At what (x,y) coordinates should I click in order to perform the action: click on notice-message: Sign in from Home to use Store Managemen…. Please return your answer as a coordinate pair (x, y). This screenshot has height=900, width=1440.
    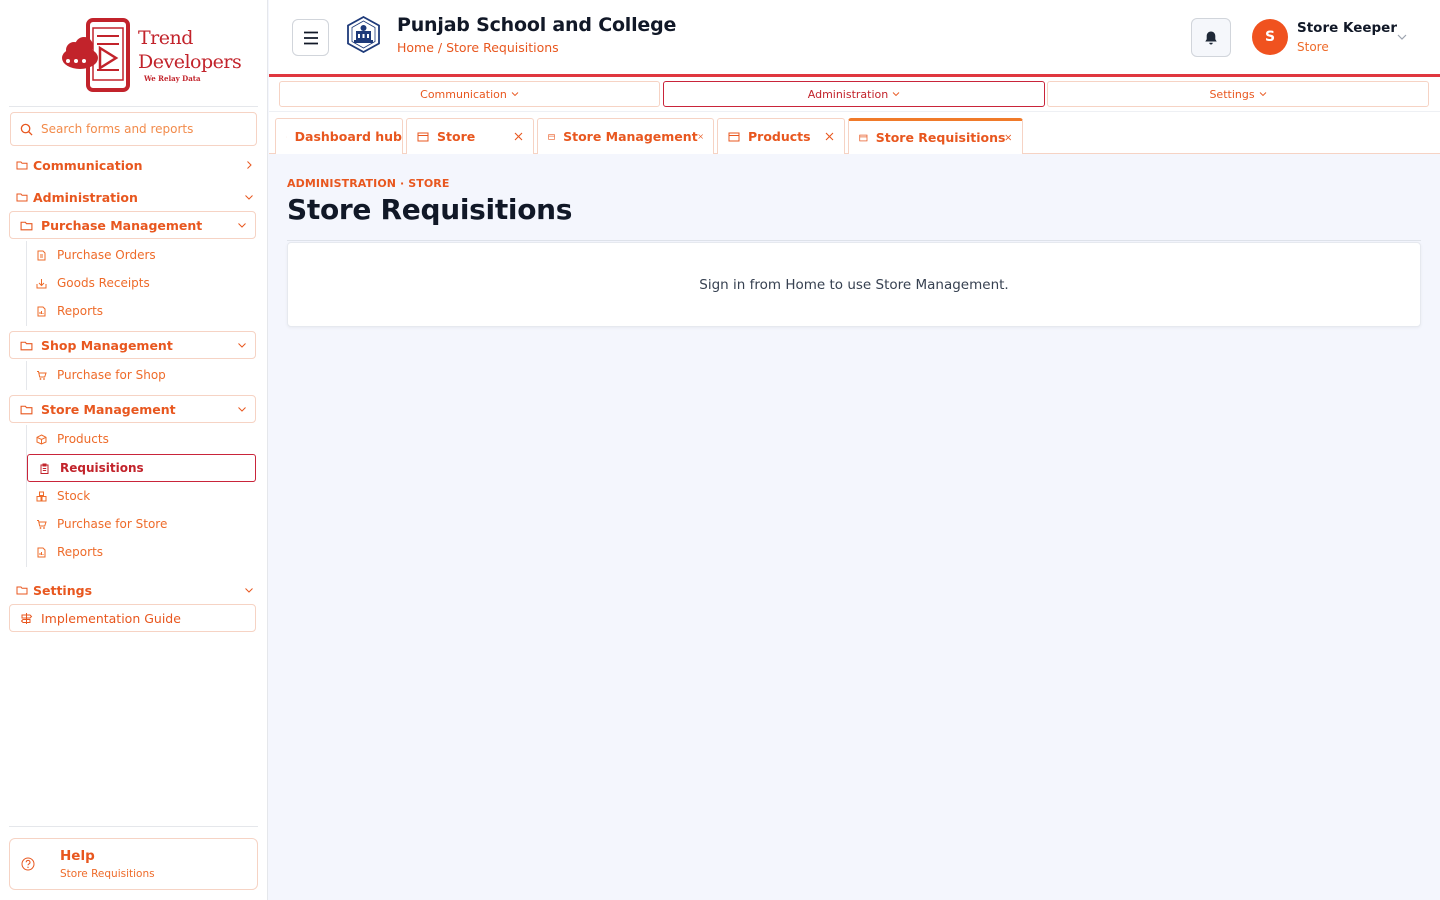
    Looking at the image, I should click on (854, 284).